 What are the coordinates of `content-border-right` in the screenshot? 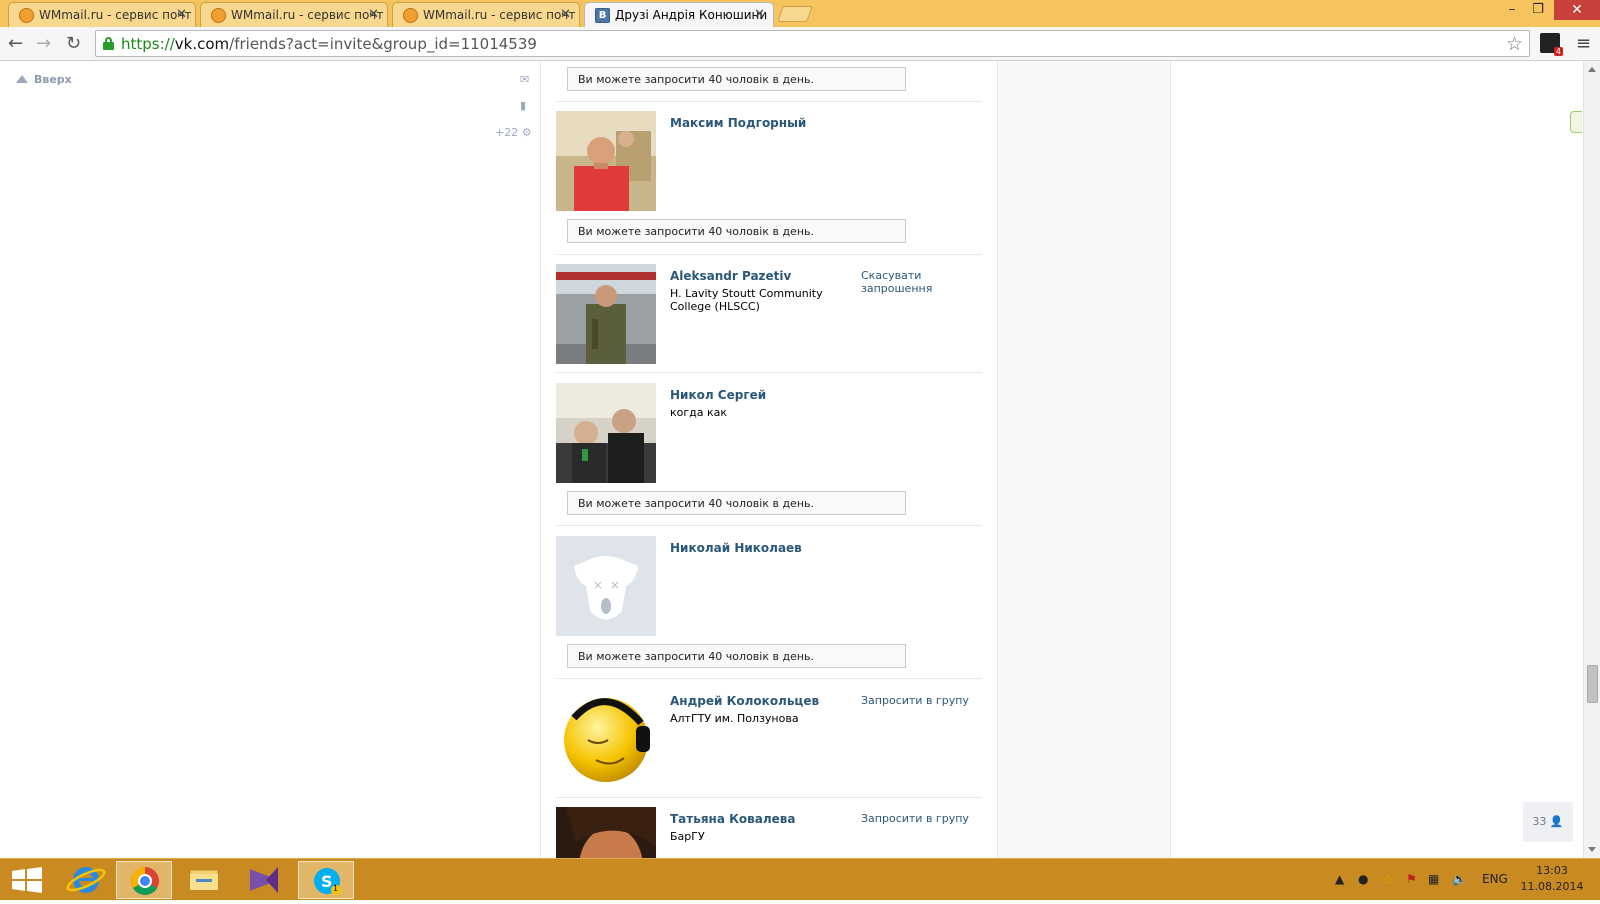 It's located at (997, 459).